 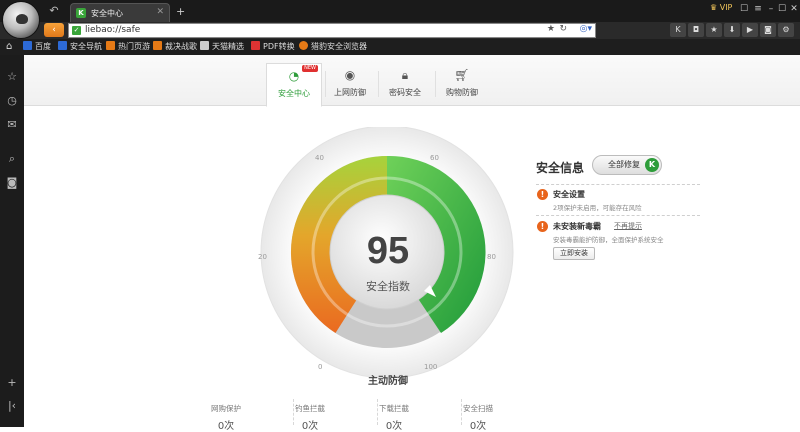 I want to click on bookmark-item: 安全导航, so click(x=80, y=47).